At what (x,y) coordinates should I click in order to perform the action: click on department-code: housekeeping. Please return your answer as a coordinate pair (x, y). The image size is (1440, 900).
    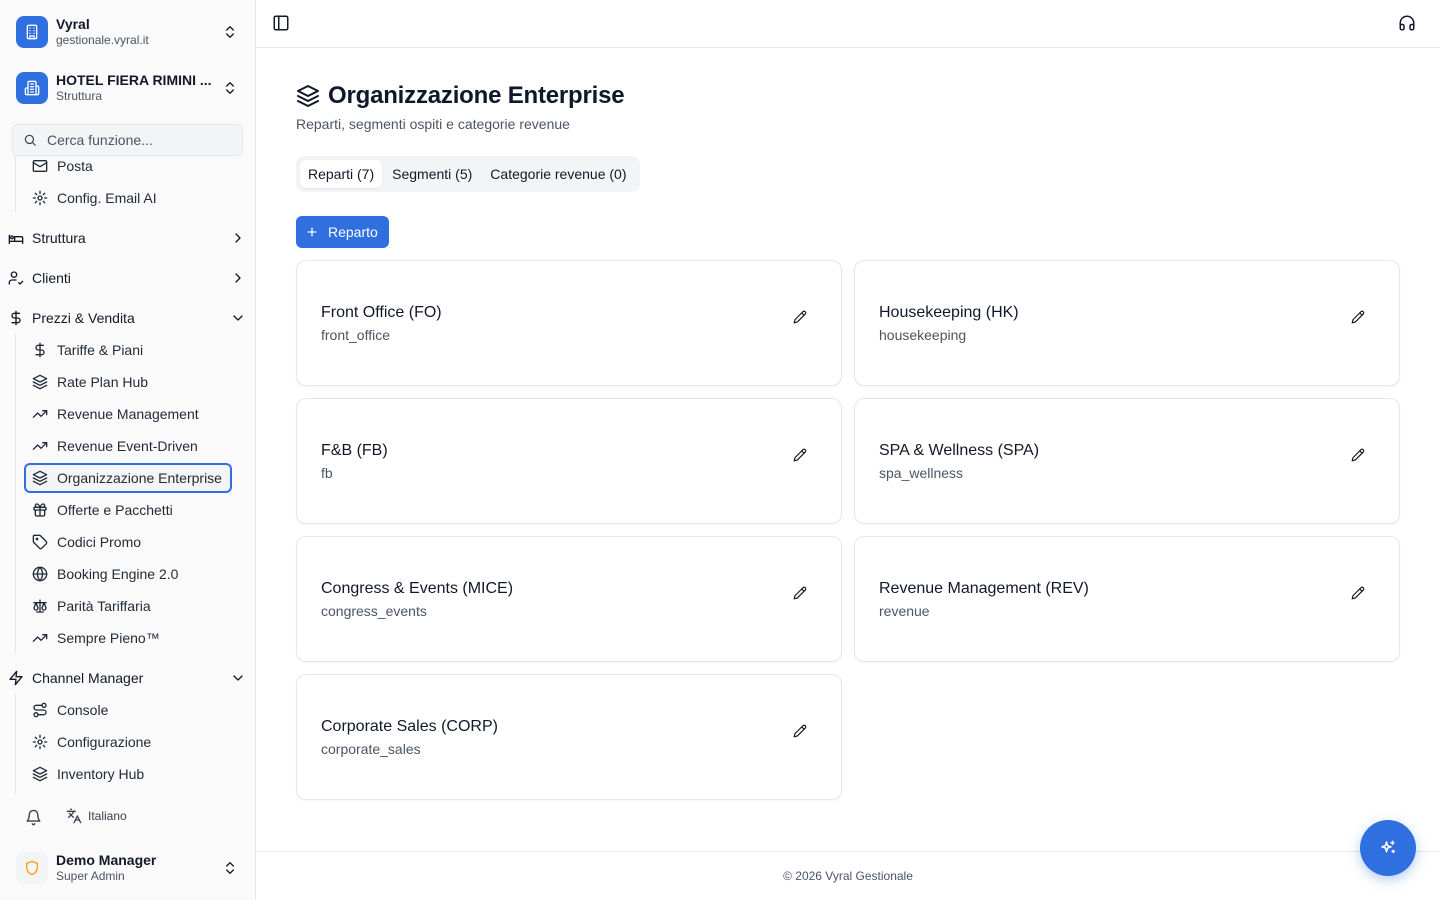
    Looking at the image, I should click on (923, 335).